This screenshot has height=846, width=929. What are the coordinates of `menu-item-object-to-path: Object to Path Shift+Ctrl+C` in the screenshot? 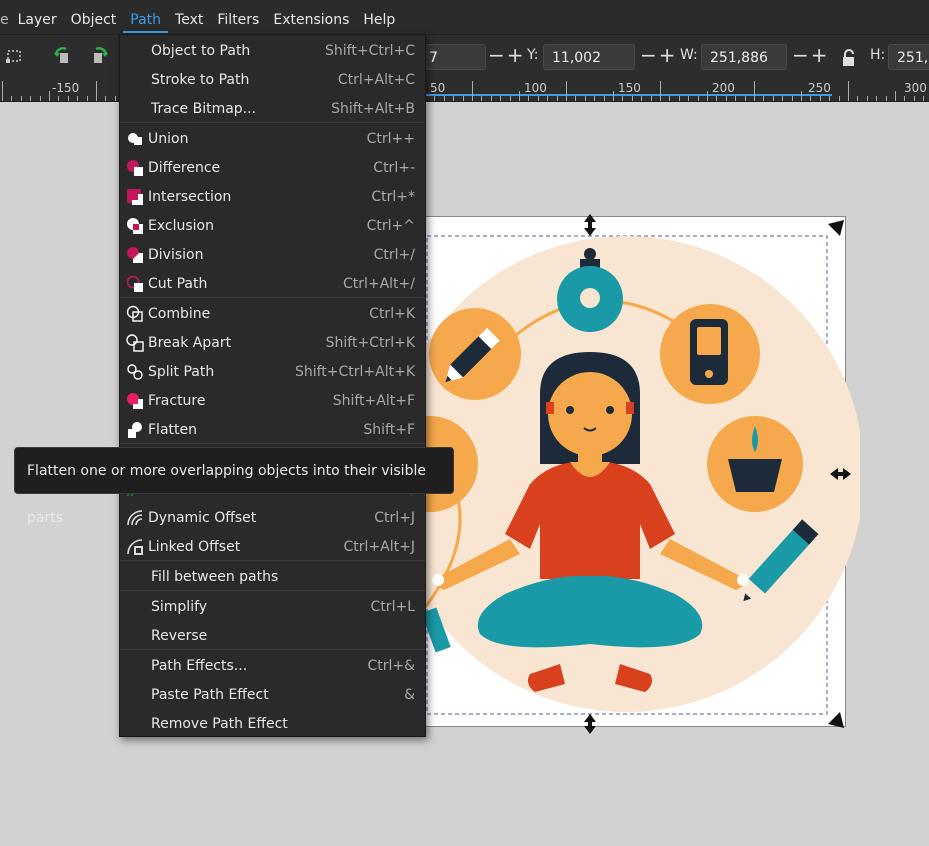 It's located at (272, 50).